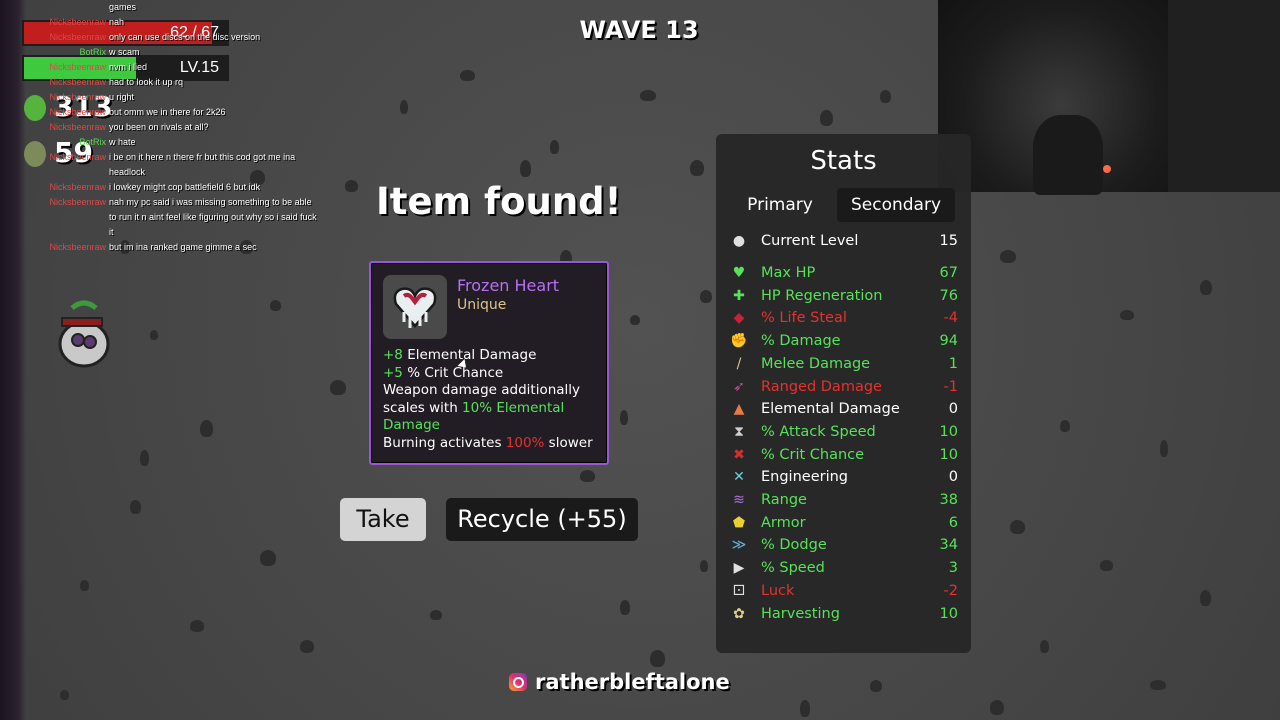 Image resolution: width=1280 pixels, height=720 pixels. I want to click on item-icon-box, so click(415, 307).